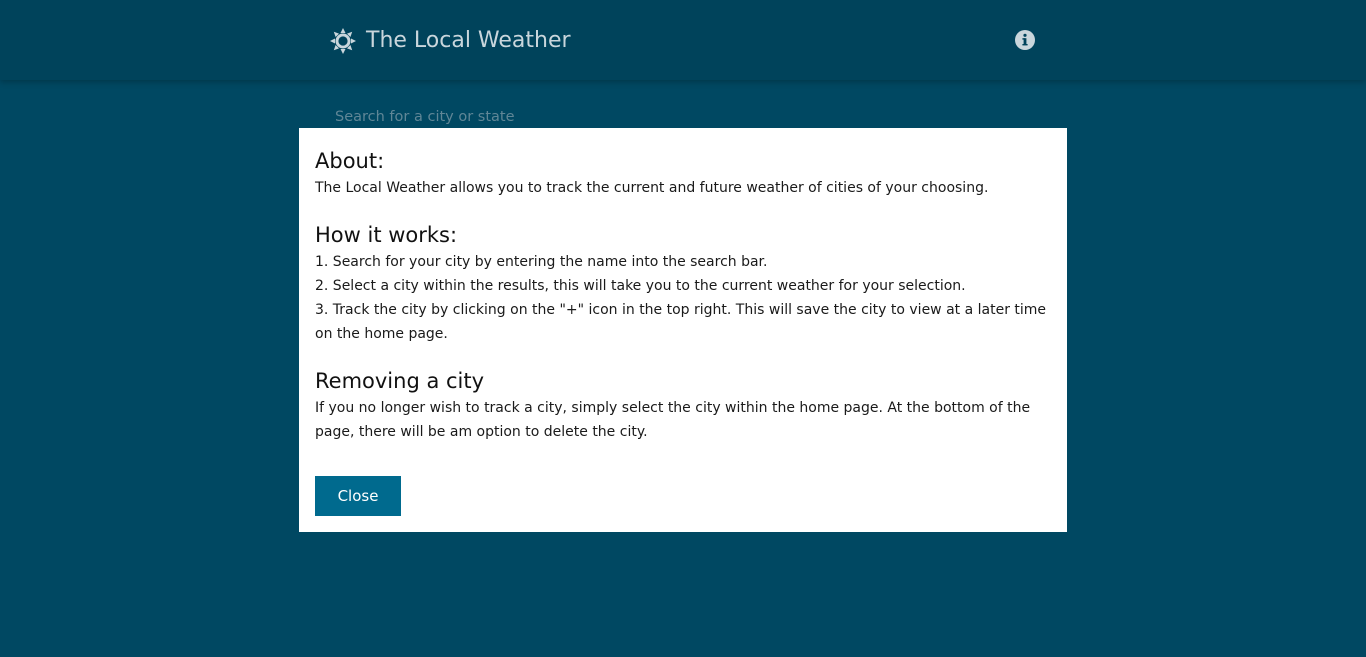 This screenshot has height=657, width=1366. I want to click on app-title: The Local Weather, so click(468, 40).